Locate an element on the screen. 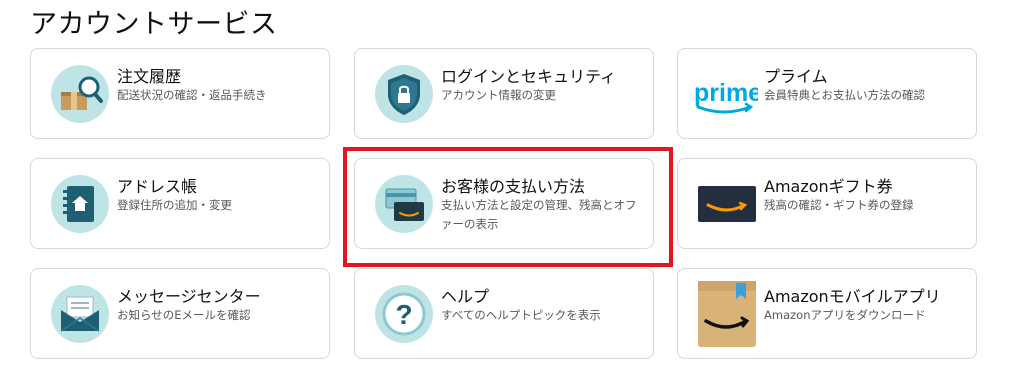  card-help: ? ヘルプ すべてのヘルプトピックを表示 is located at coordinates (504, 313).